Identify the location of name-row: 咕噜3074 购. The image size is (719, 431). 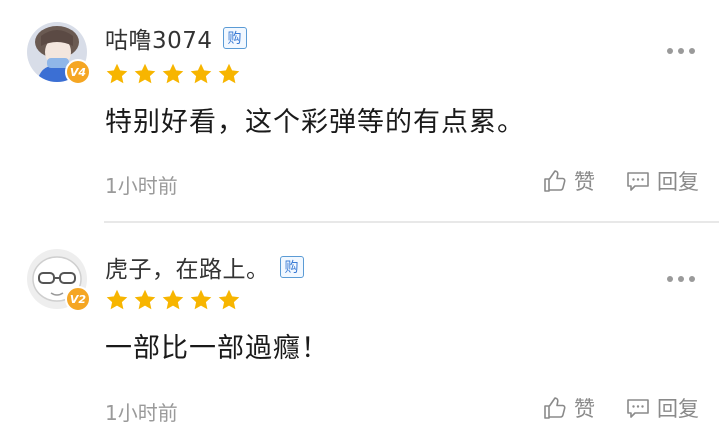
(176, 38).